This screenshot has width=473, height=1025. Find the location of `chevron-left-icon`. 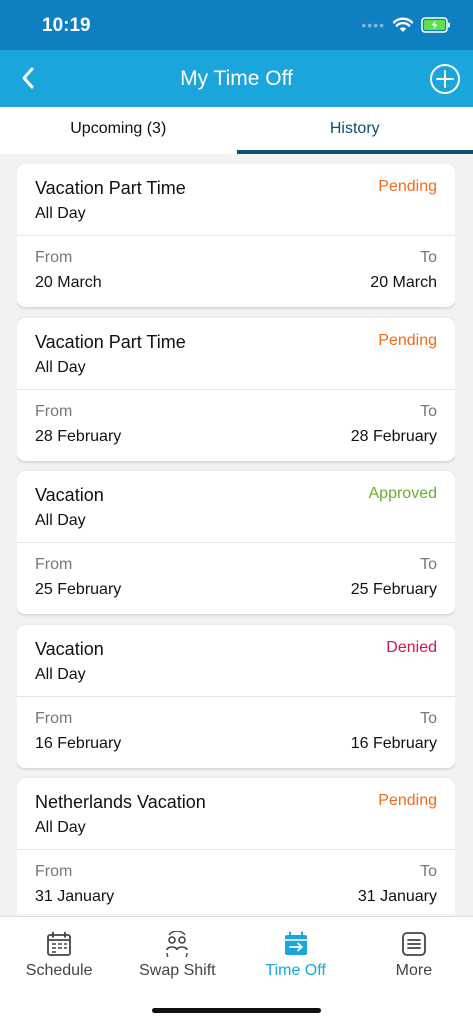

chevron-left-icon is located at coordinates (28, 78).